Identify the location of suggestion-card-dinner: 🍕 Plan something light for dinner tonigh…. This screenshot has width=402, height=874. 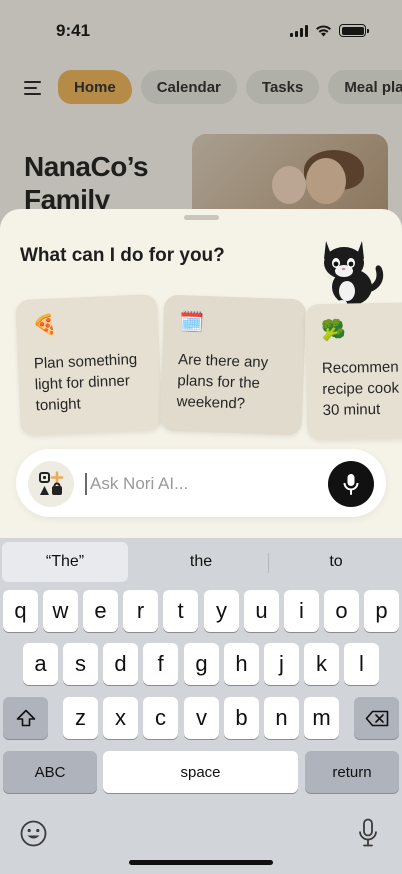
(89, 365).